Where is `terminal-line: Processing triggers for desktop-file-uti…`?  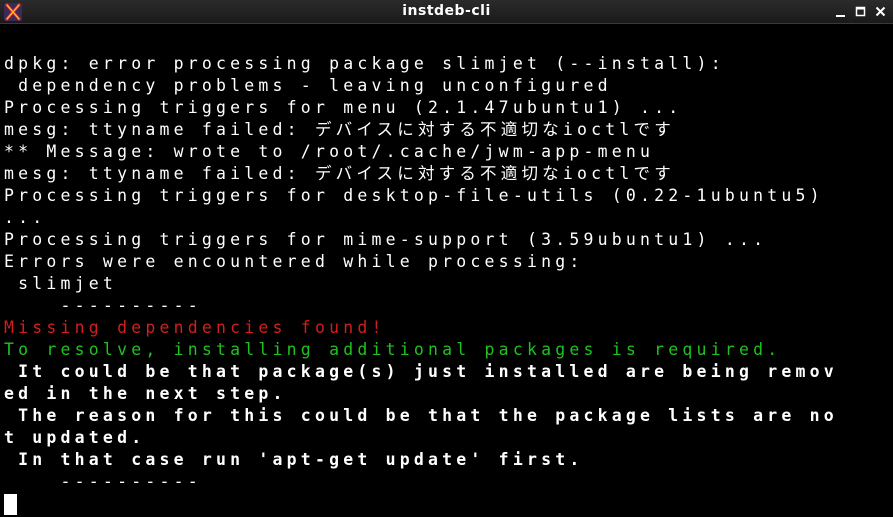
terminal-line: Processing triggers for desktop-file-uti… is located at coordinates (414, 195).